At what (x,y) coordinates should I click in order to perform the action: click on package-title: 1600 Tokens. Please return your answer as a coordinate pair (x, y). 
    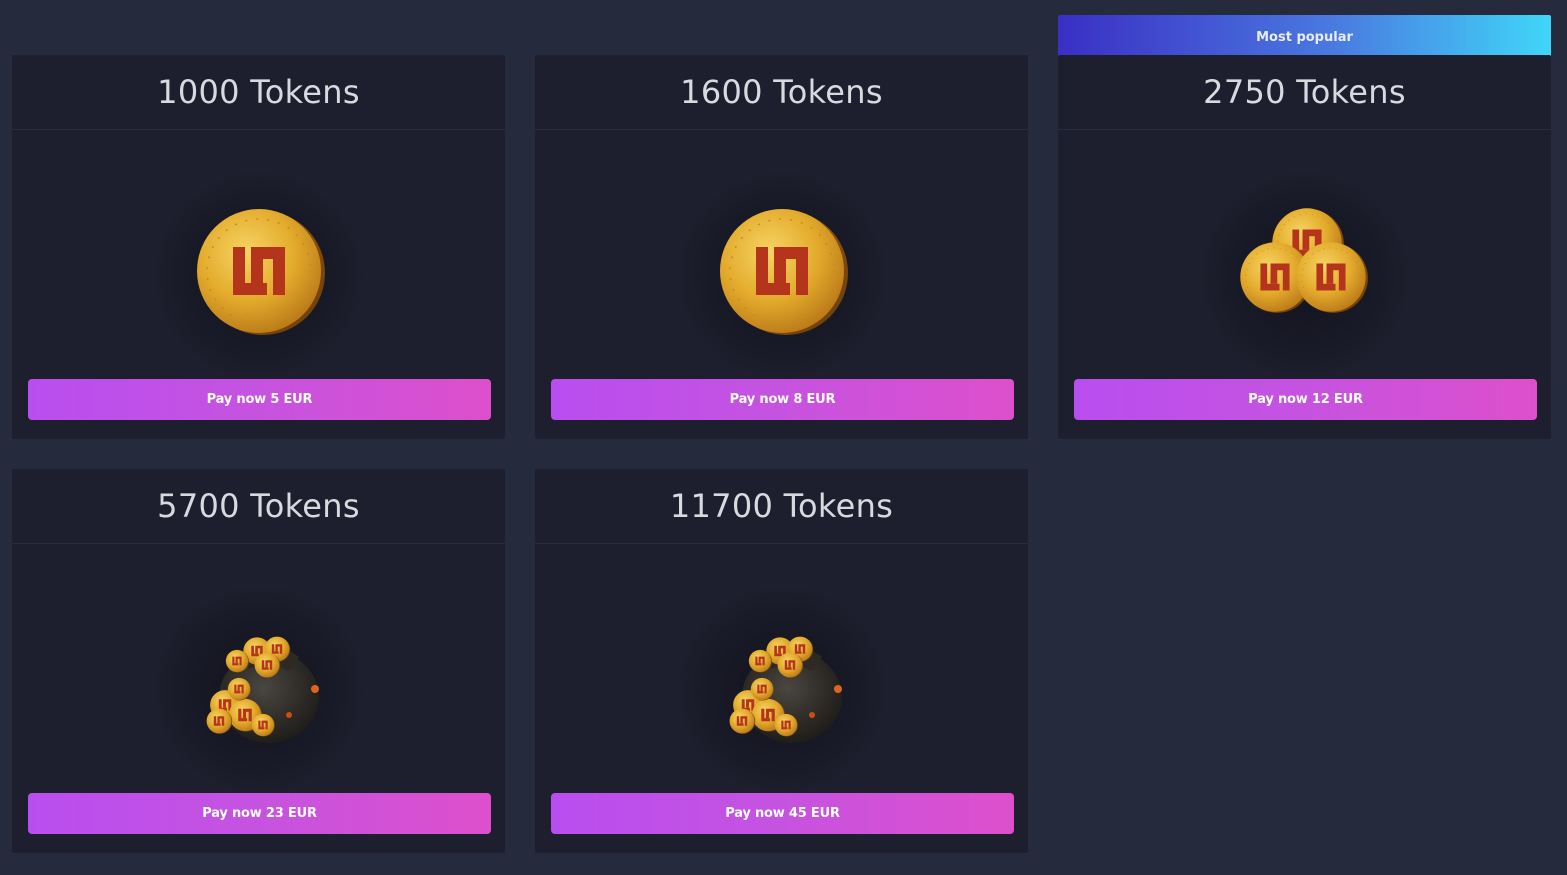
    Looking at the image, I should click on (781, 92).